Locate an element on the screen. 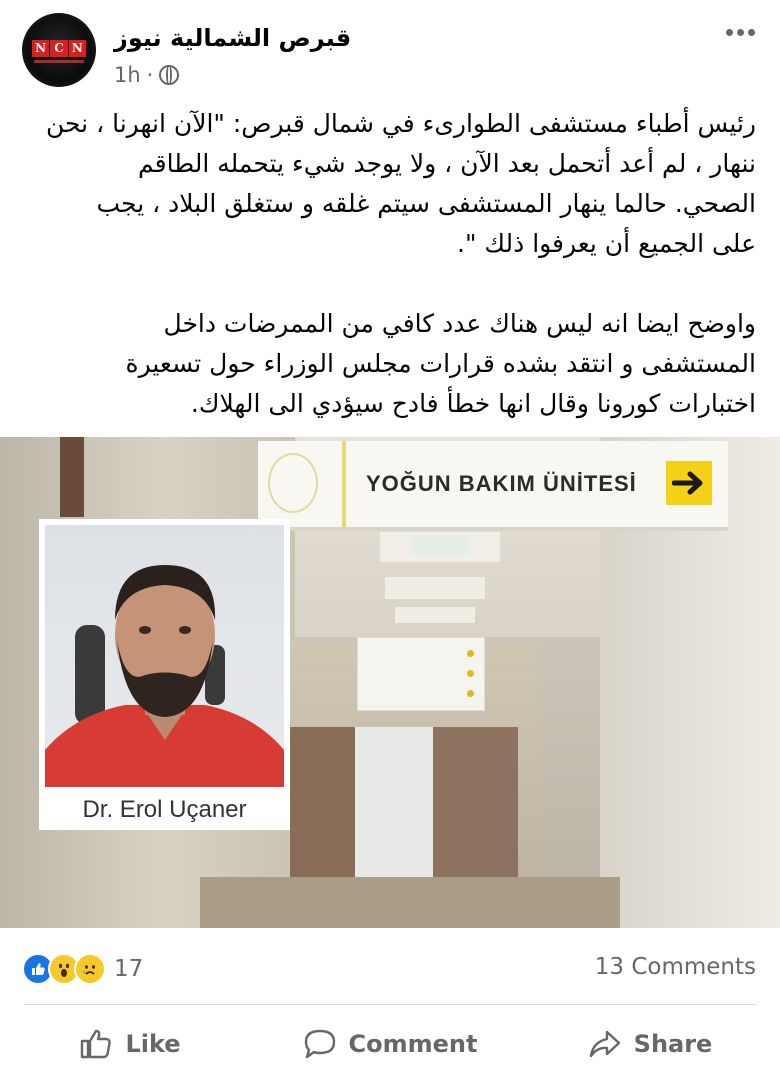  globe-icon is located at coordinates (169, 75).